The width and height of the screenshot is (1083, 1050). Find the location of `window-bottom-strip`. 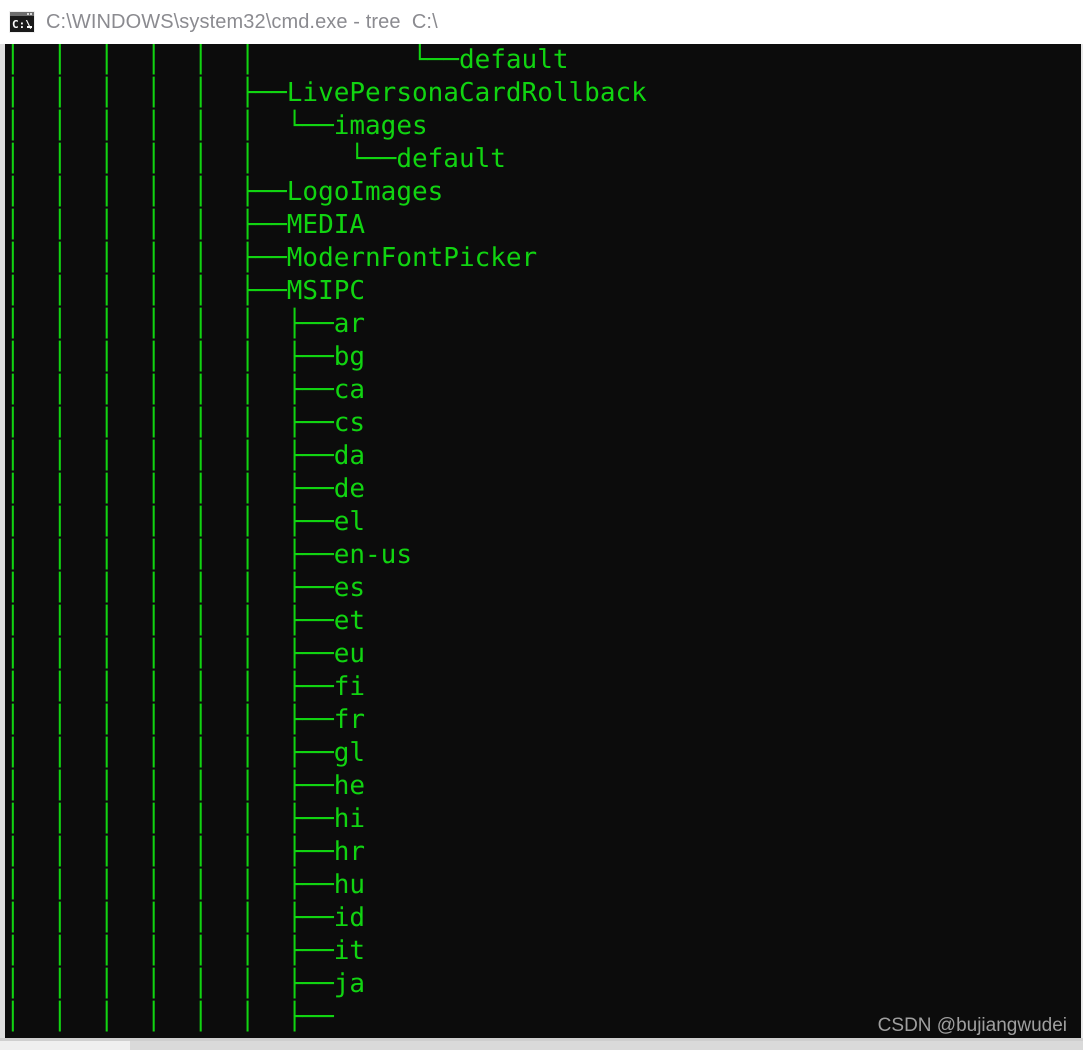

window-bottom-strip is located at coordinates (541, 1045).